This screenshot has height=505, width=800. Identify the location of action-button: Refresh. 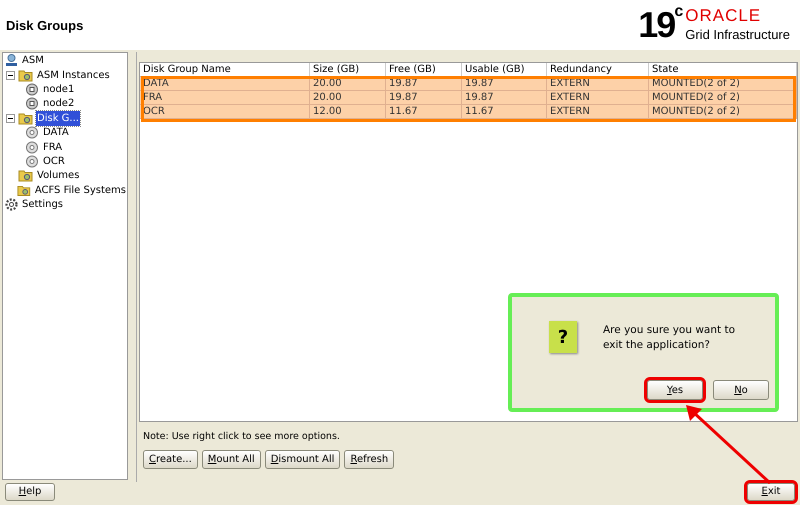
(369, 459).